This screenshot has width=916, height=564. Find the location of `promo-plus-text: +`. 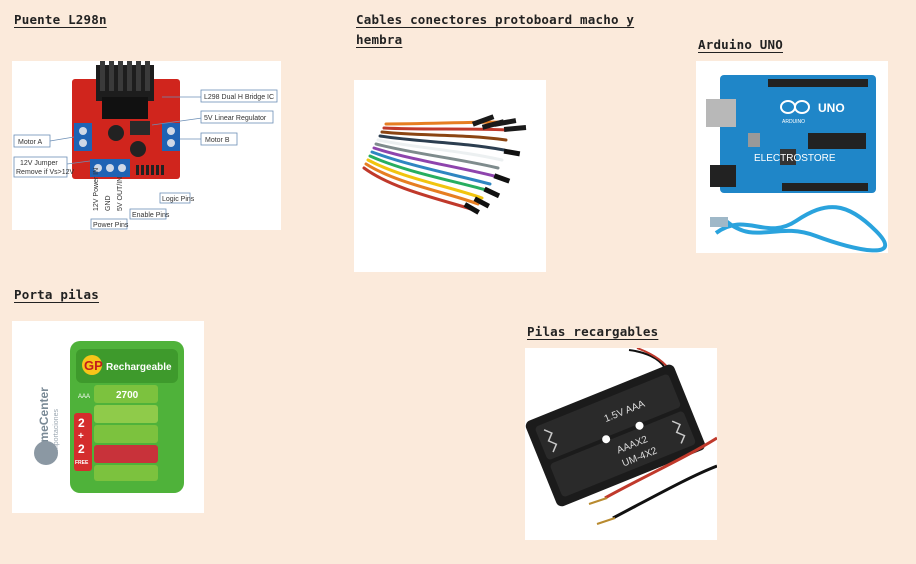

promo-plus-text: + is located at coordinates (81, 436).